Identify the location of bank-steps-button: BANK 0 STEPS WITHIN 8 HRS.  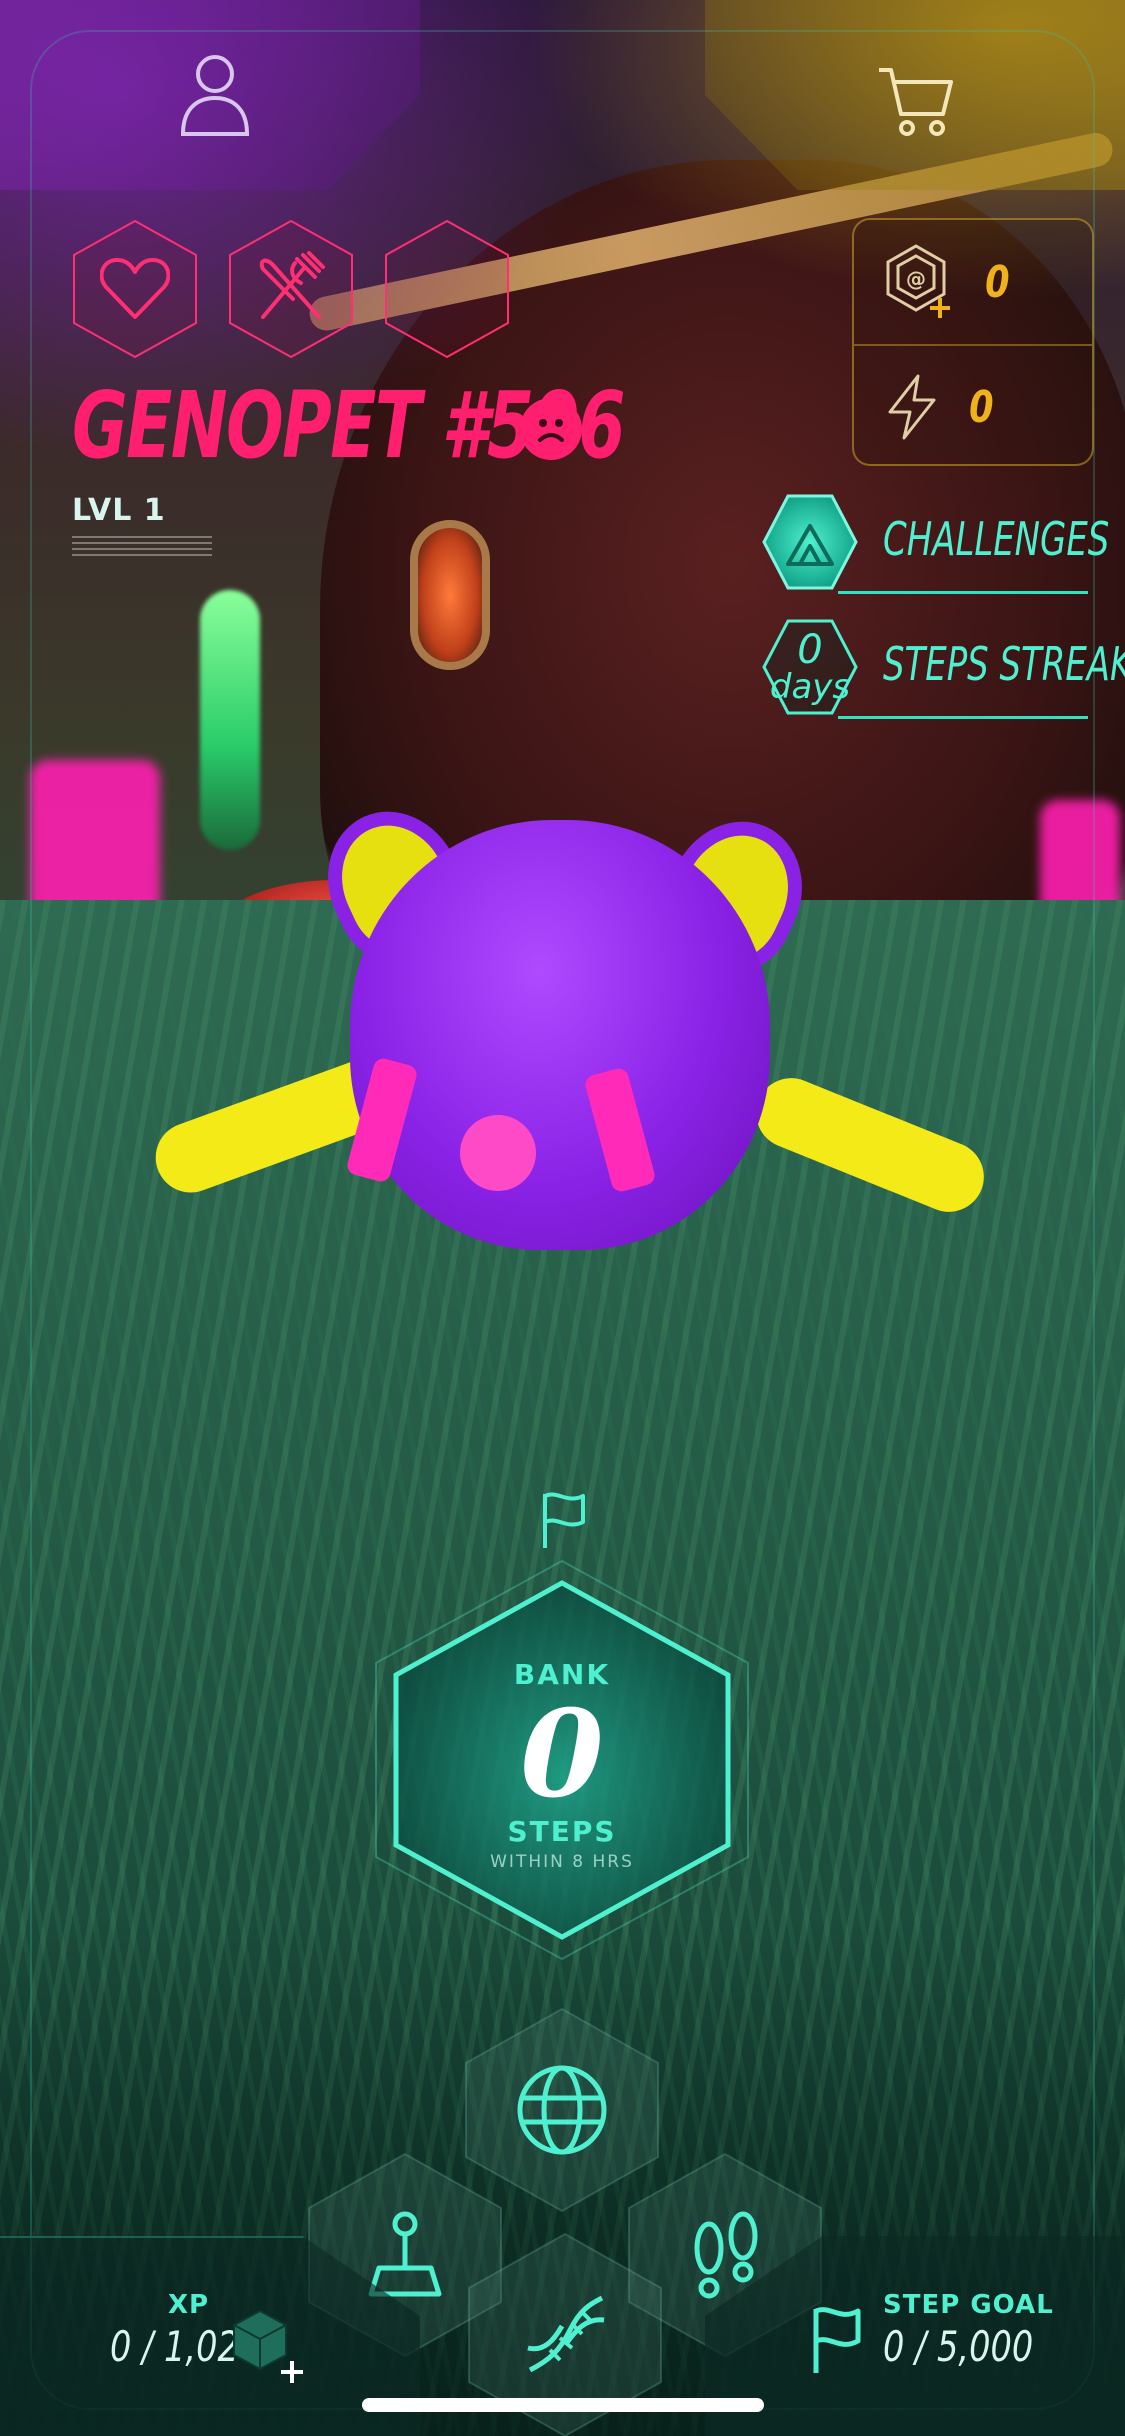
(562, 1760).